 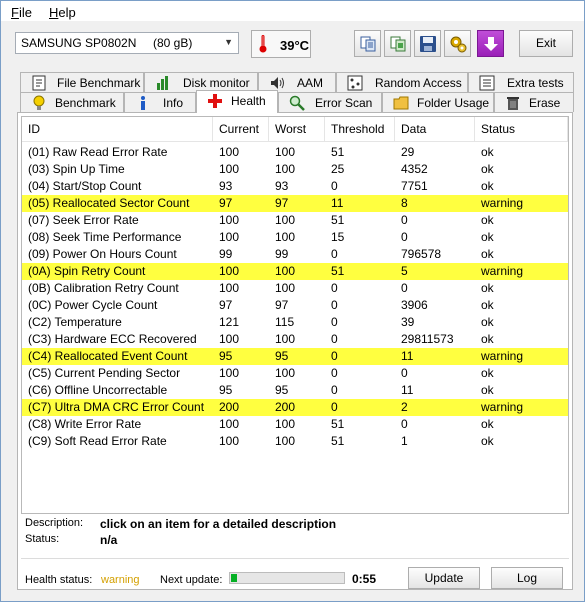 What do you see at coordinates (367, 43) in the screenshot?
I see `copy-text-button` at bounding box center [367, 43].